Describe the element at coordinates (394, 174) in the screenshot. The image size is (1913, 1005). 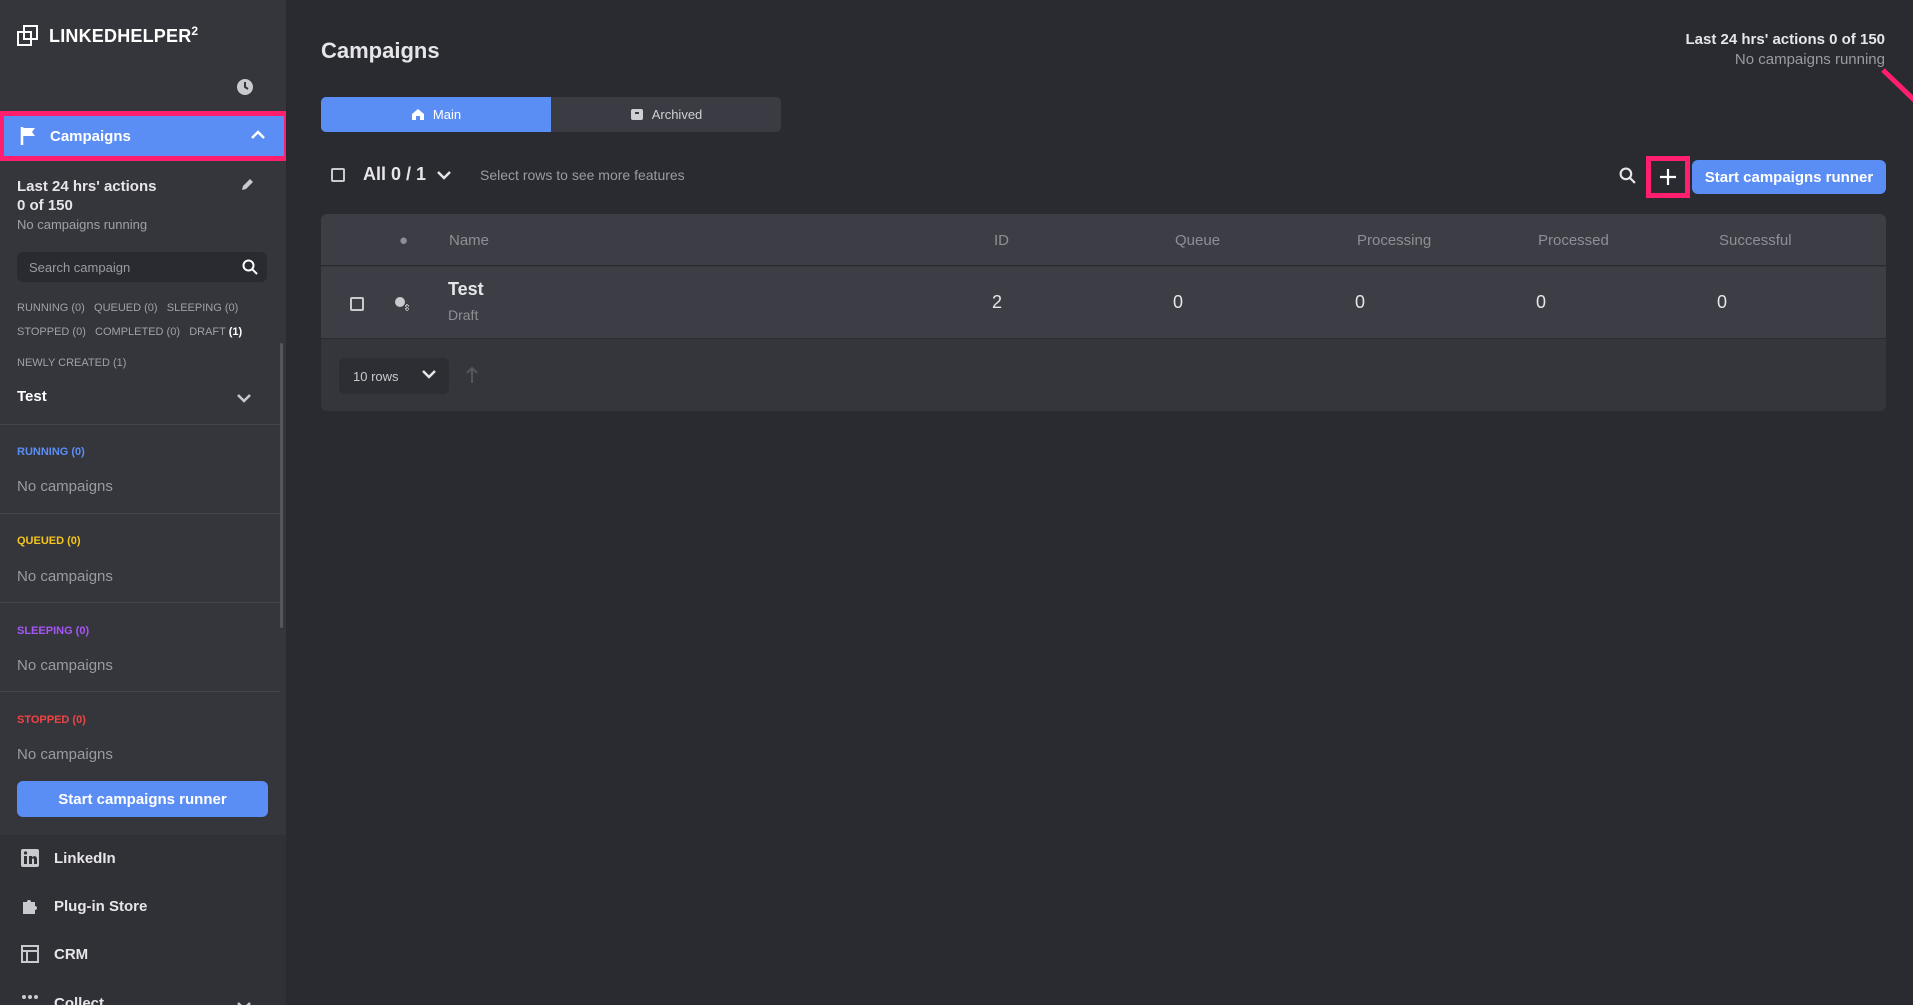
I see `select-all-label: All 0 / 1` at that location.